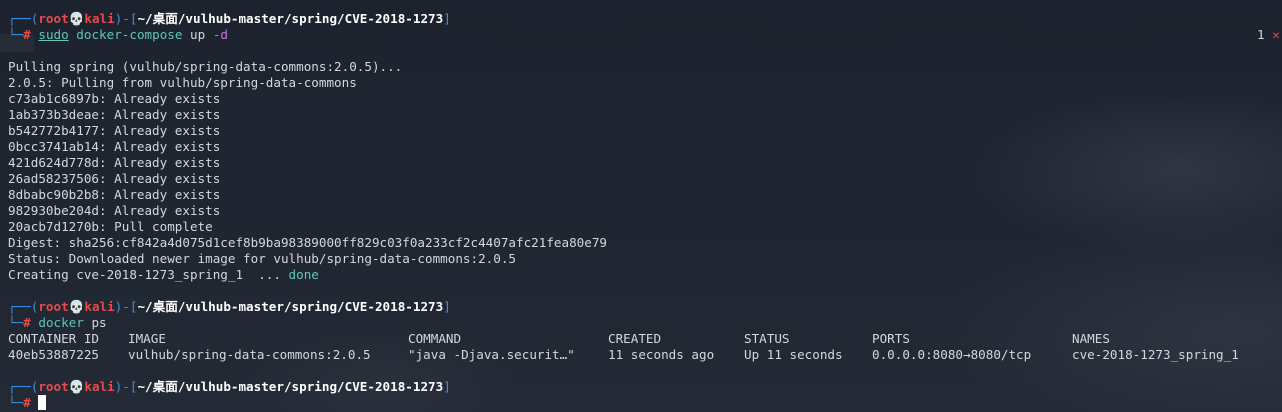 Image resolution: width=1282 pixels, height=412 pixels. What do you see at coordinates (307, 35) in the screenshot?
I see `command-line: └─# sudo docker-compose up -d` at bounding box center [307, 35].